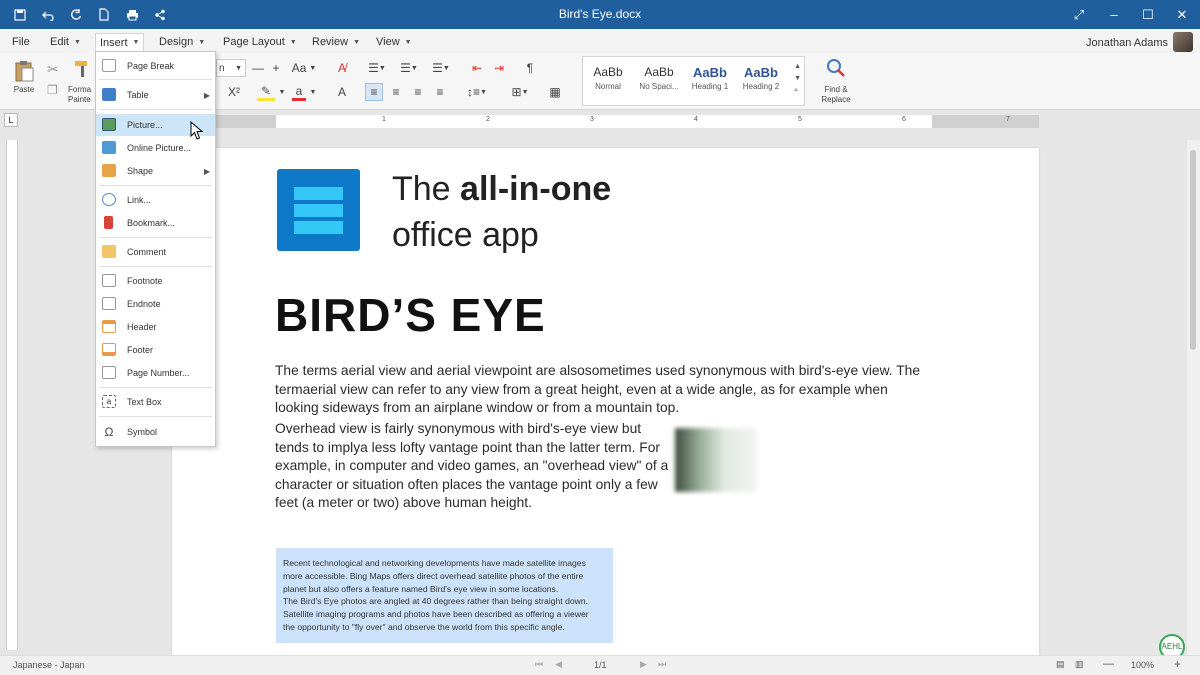  I want to click on menu-item-text-box: a Text Box, so click(155, 402).